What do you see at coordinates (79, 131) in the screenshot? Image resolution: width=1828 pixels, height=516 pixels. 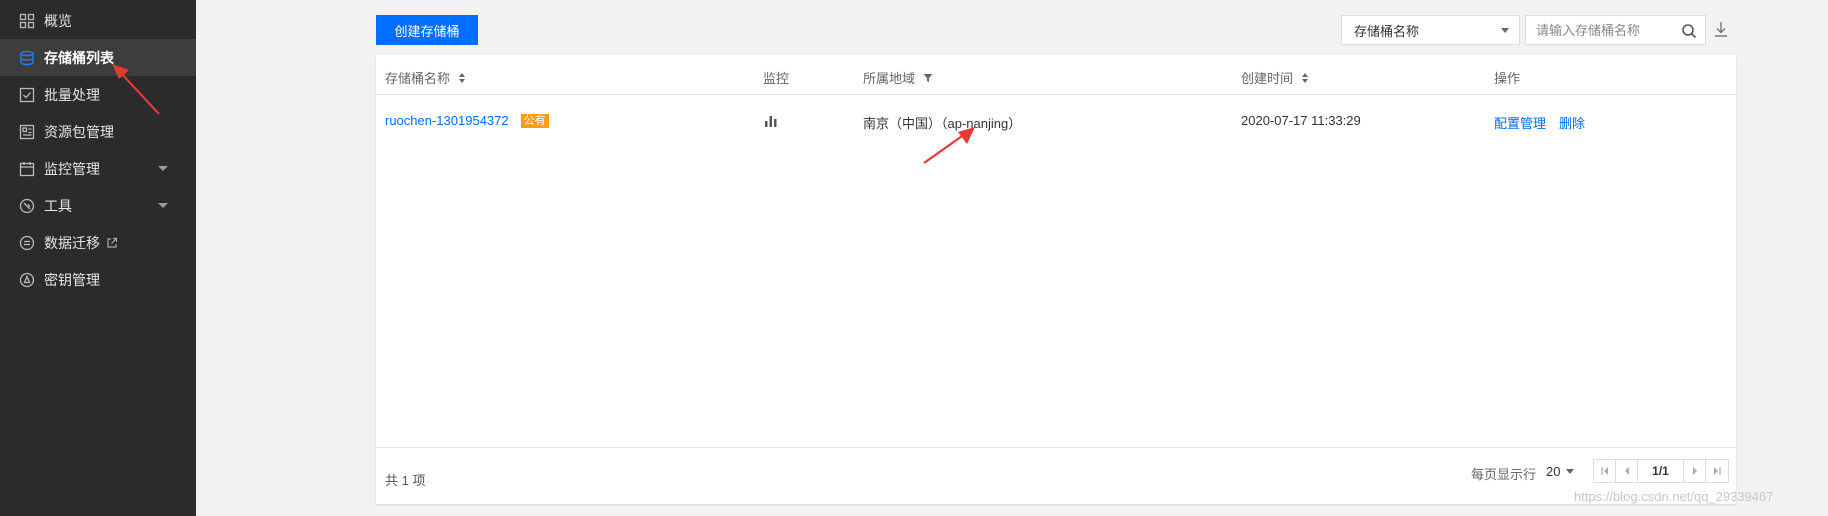 I see `sidebar-item-label: 资源包管理` at bounding box center [79, 131].